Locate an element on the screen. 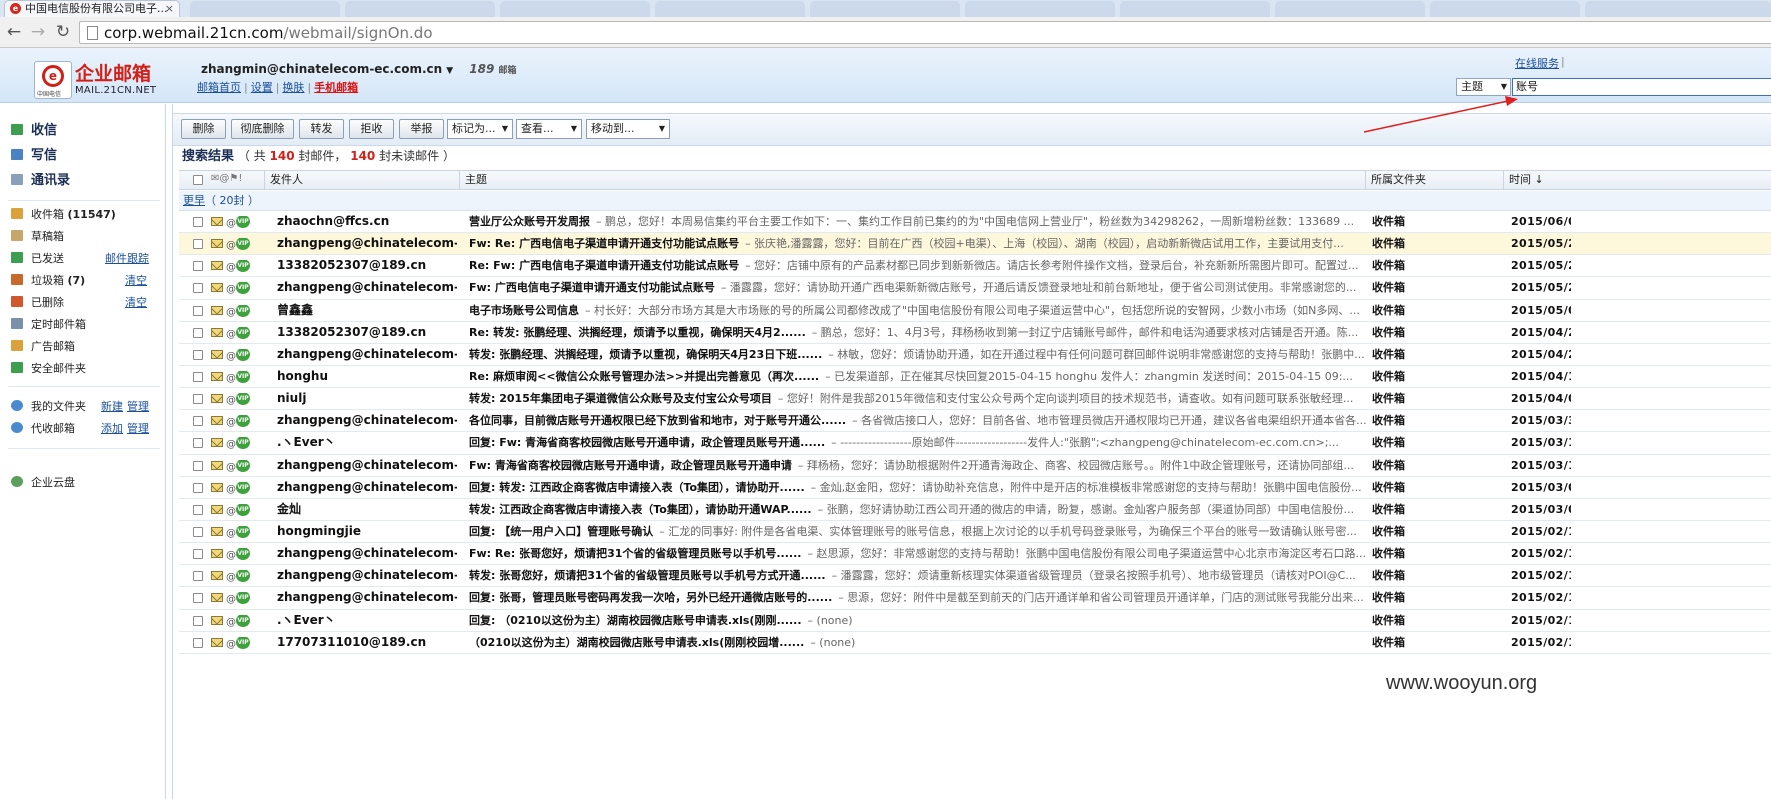 The image size is (1771, 799). user-account: zhangmin@chinatelecom-ec.com.cn ▼ 189 邮箱 is located at coordinates (359, 70).